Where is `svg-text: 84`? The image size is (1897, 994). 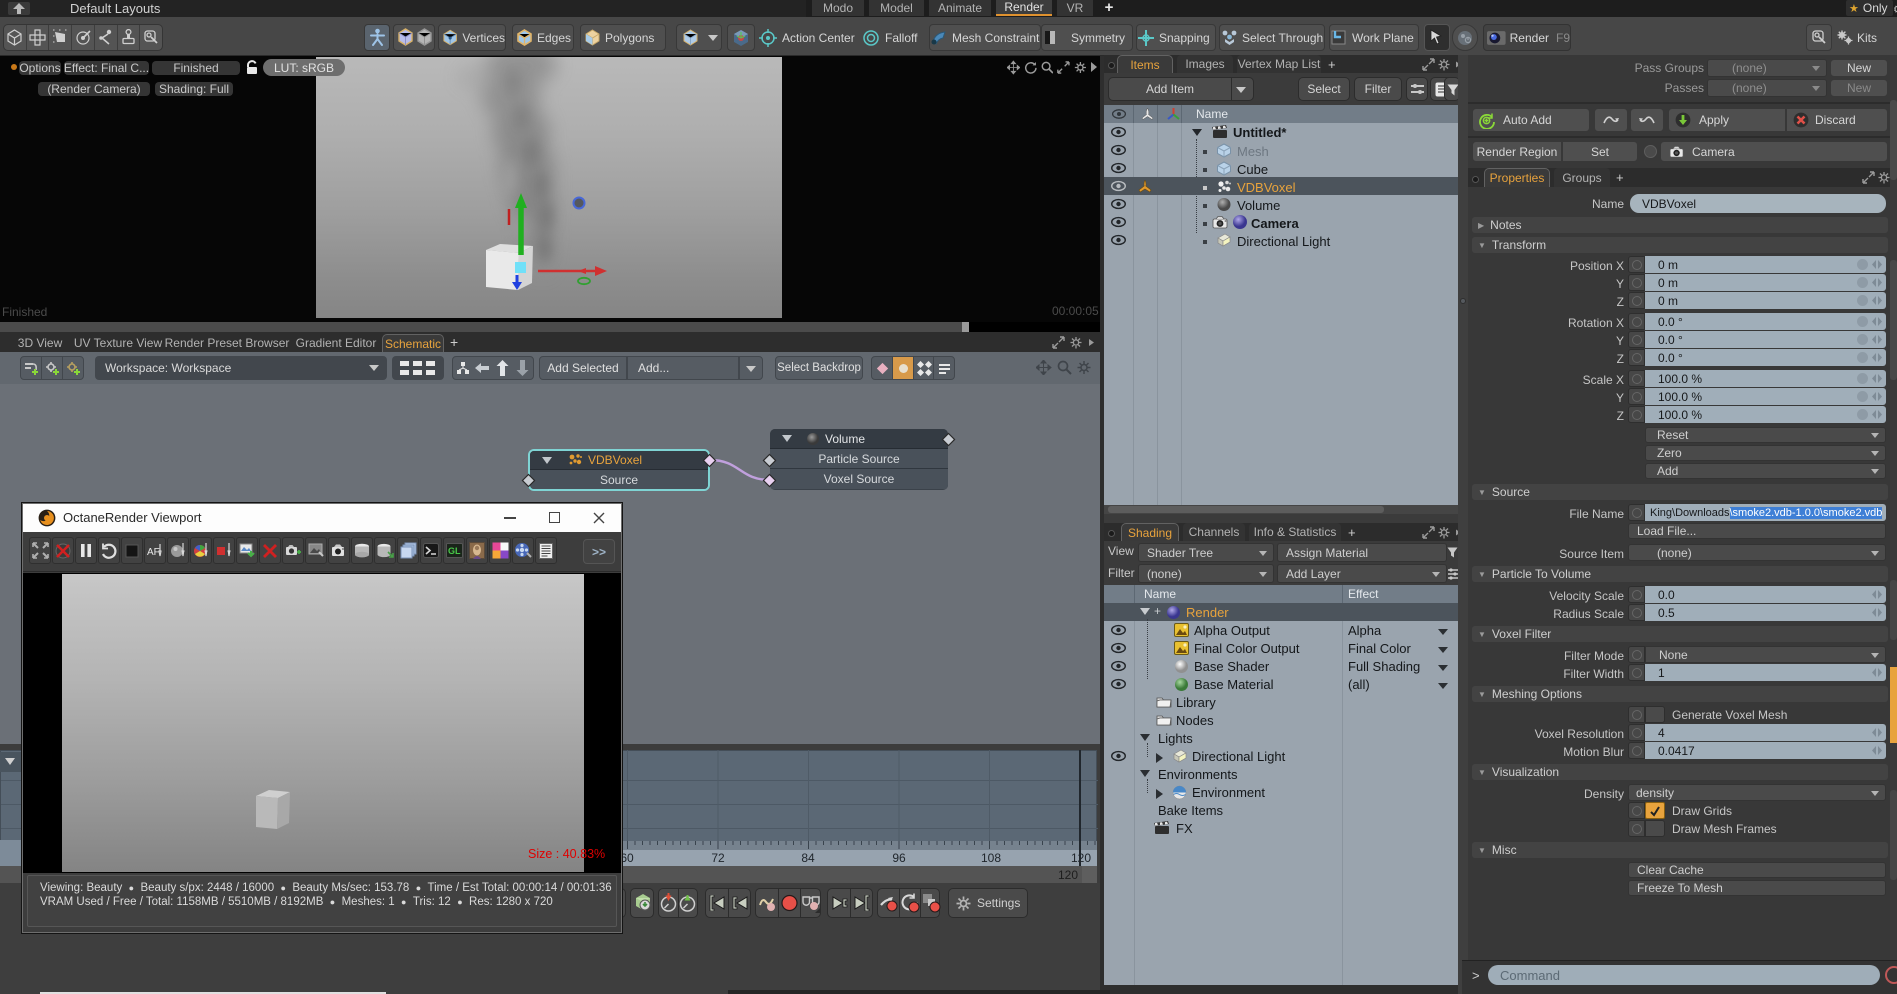
svg-text: 84 is located at coordinates (808, 858).